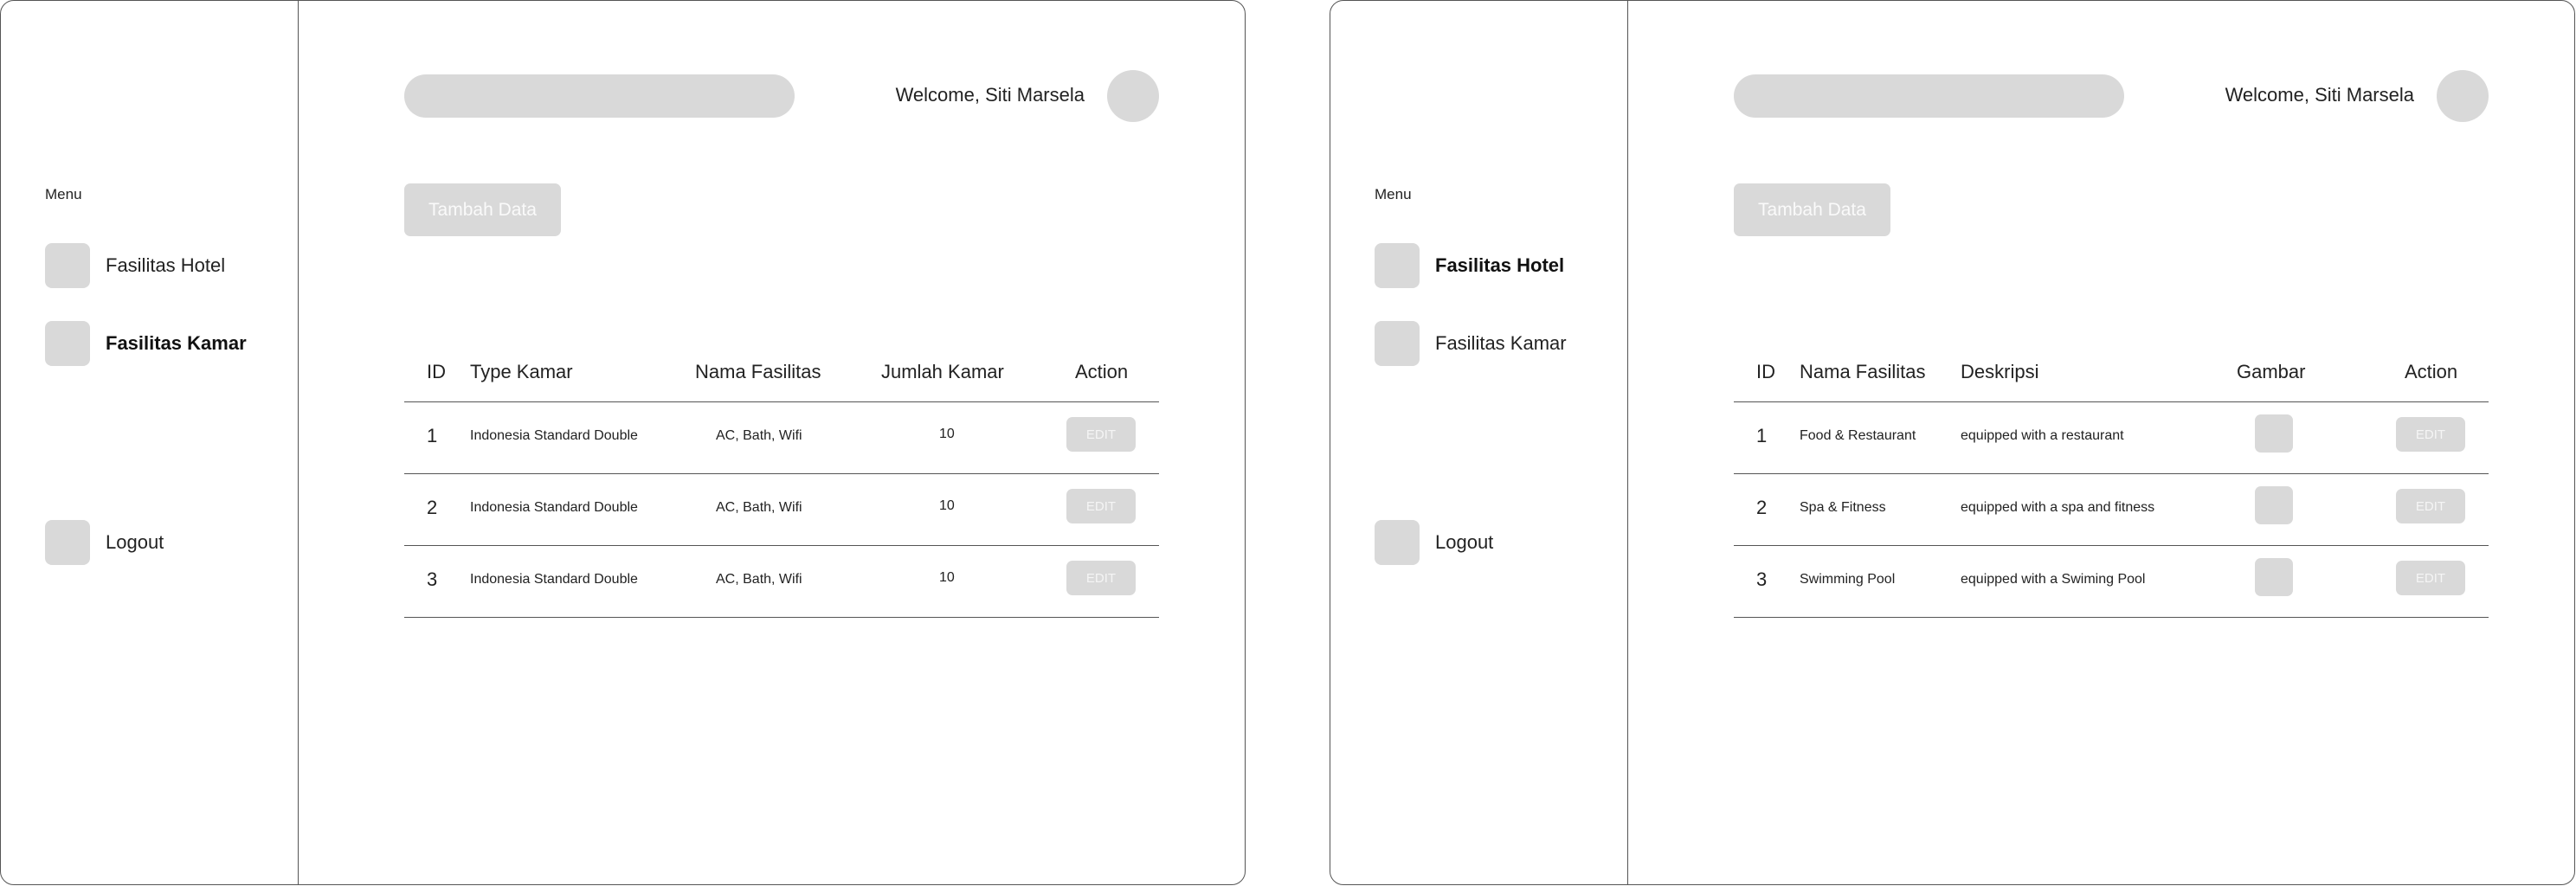 This screenshot has width=2576, height=886. Describe the element at coordinates (2053, 579) in the screenshot. I see `cell-deskripsi: equipped with a Swiming Pool` at that location.